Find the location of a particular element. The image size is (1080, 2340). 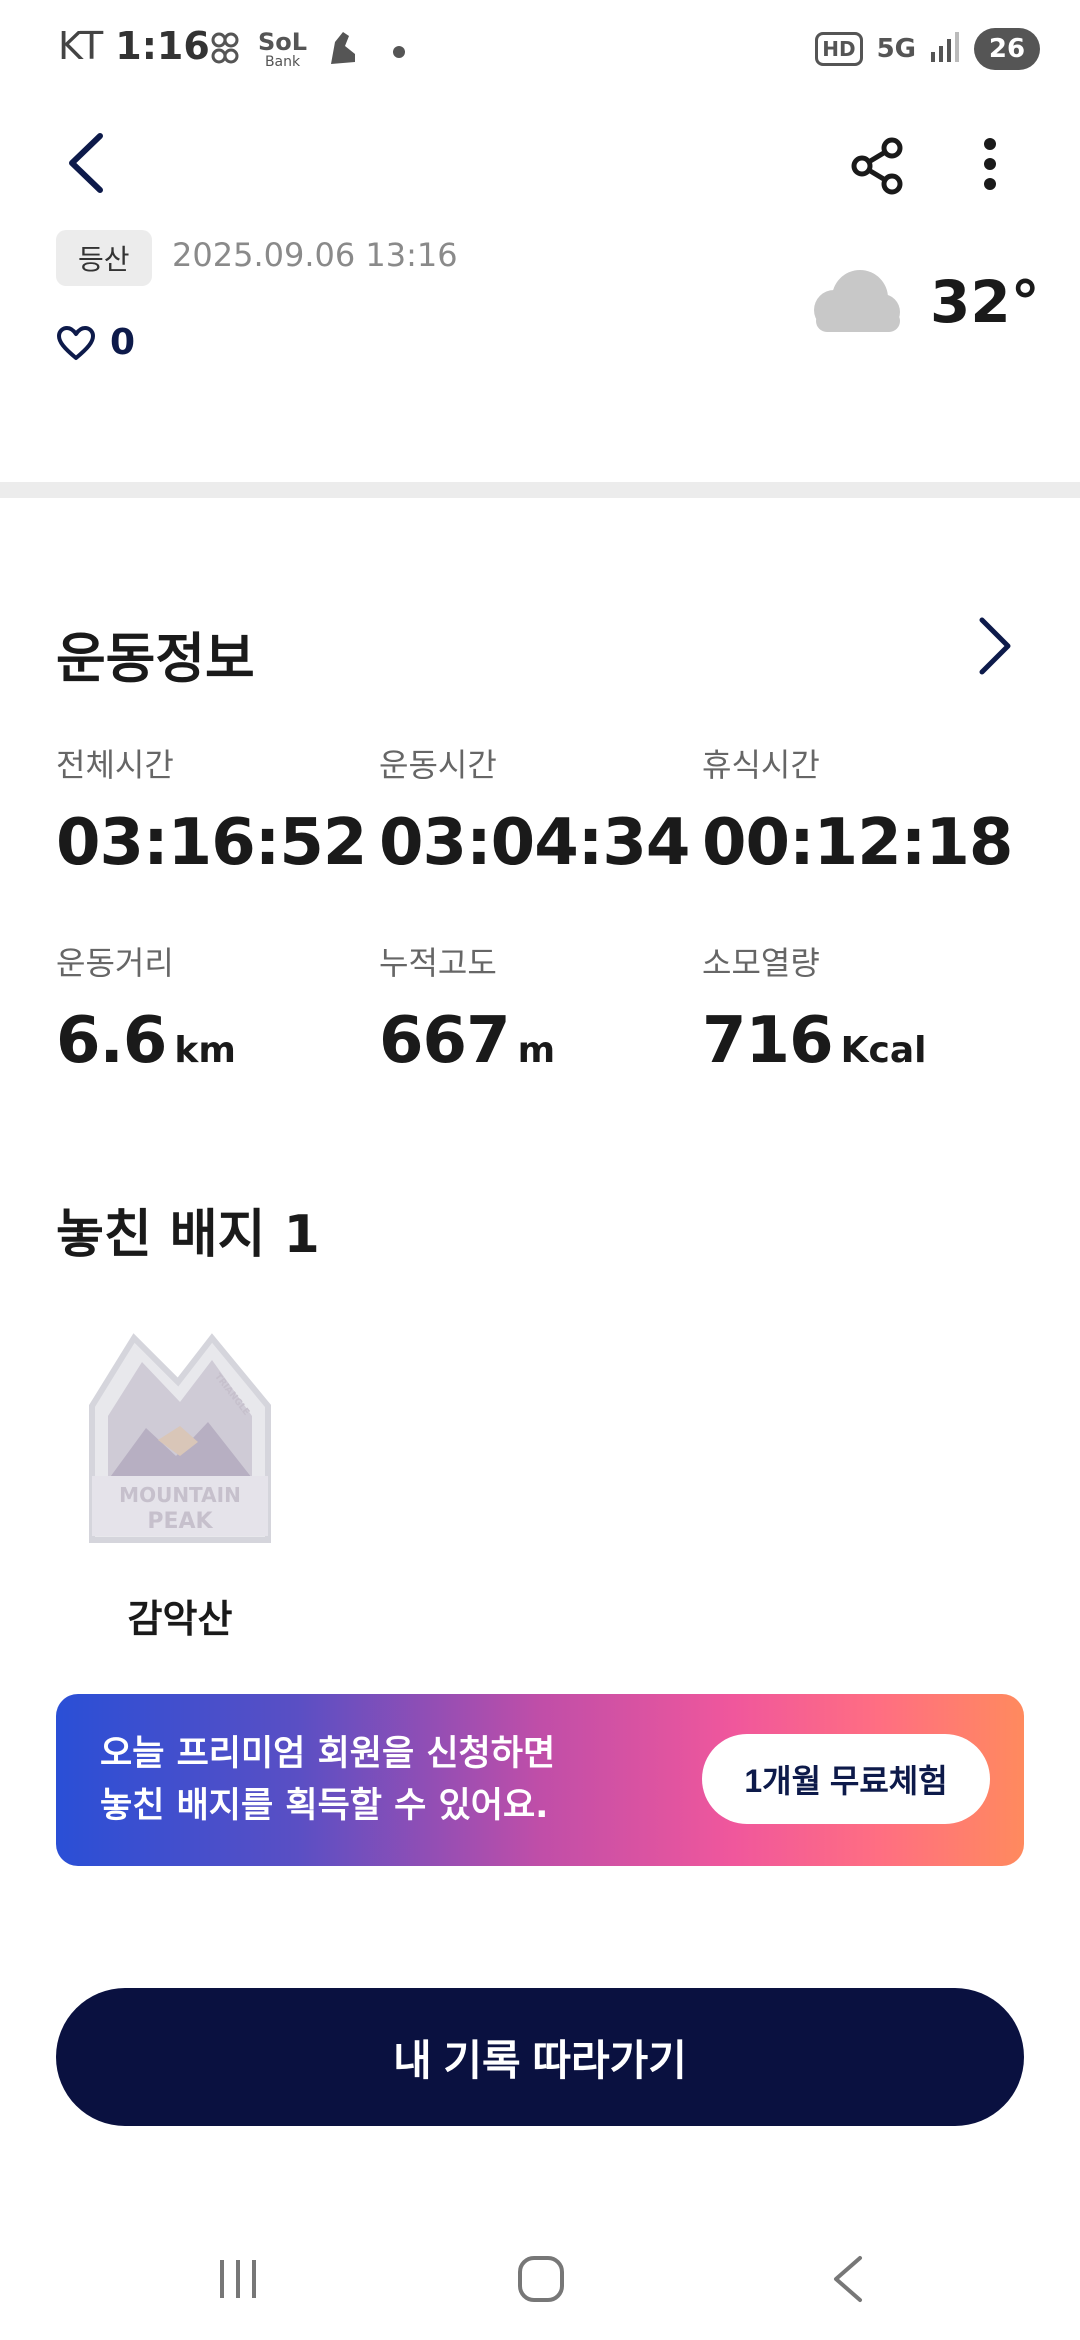

activity-type-tag: 등산 is located at coordinates (104, 258).